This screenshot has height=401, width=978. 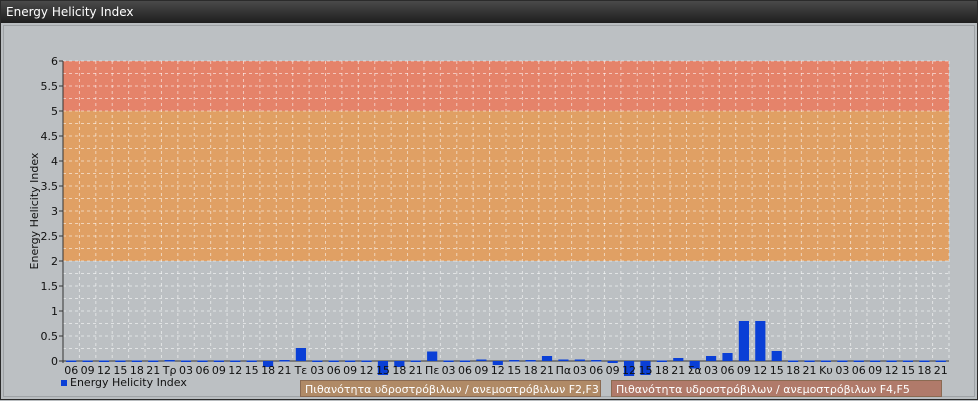 I want to click on x-tick-label: Κυ, so click(x=826, y=370).